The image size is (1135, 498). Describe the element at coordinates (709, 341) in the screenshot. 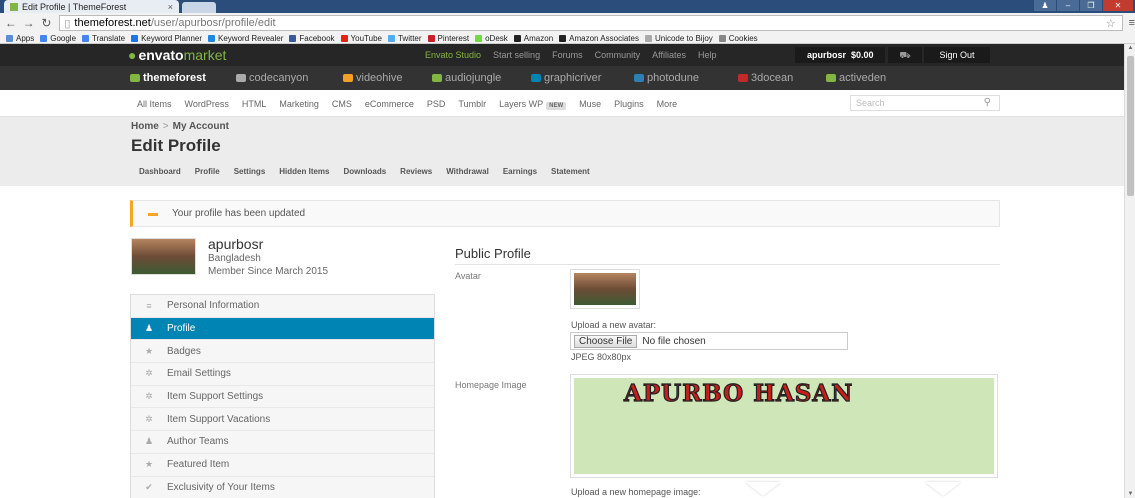

I see `avatar-file-input: Choose File No file chosen` at that location.